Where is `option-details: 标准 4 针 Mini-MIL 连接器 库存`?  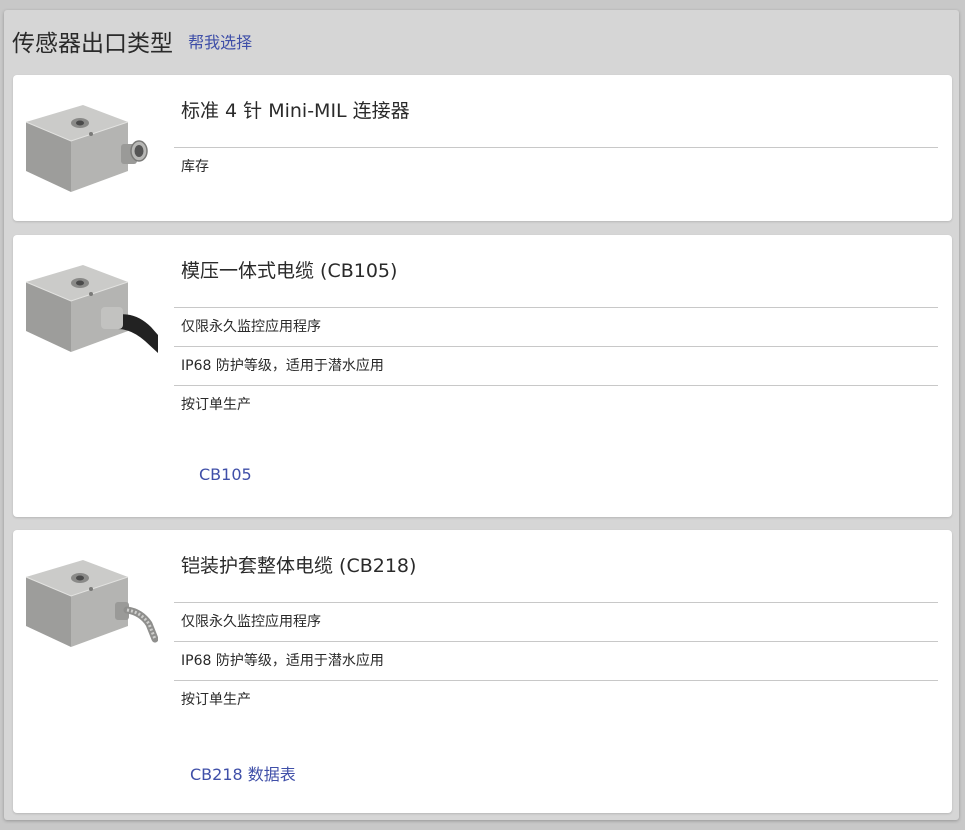 option-details: 标准 4 针 Mini-MIL 连接器 库存 is located at coordinates (556, 130).